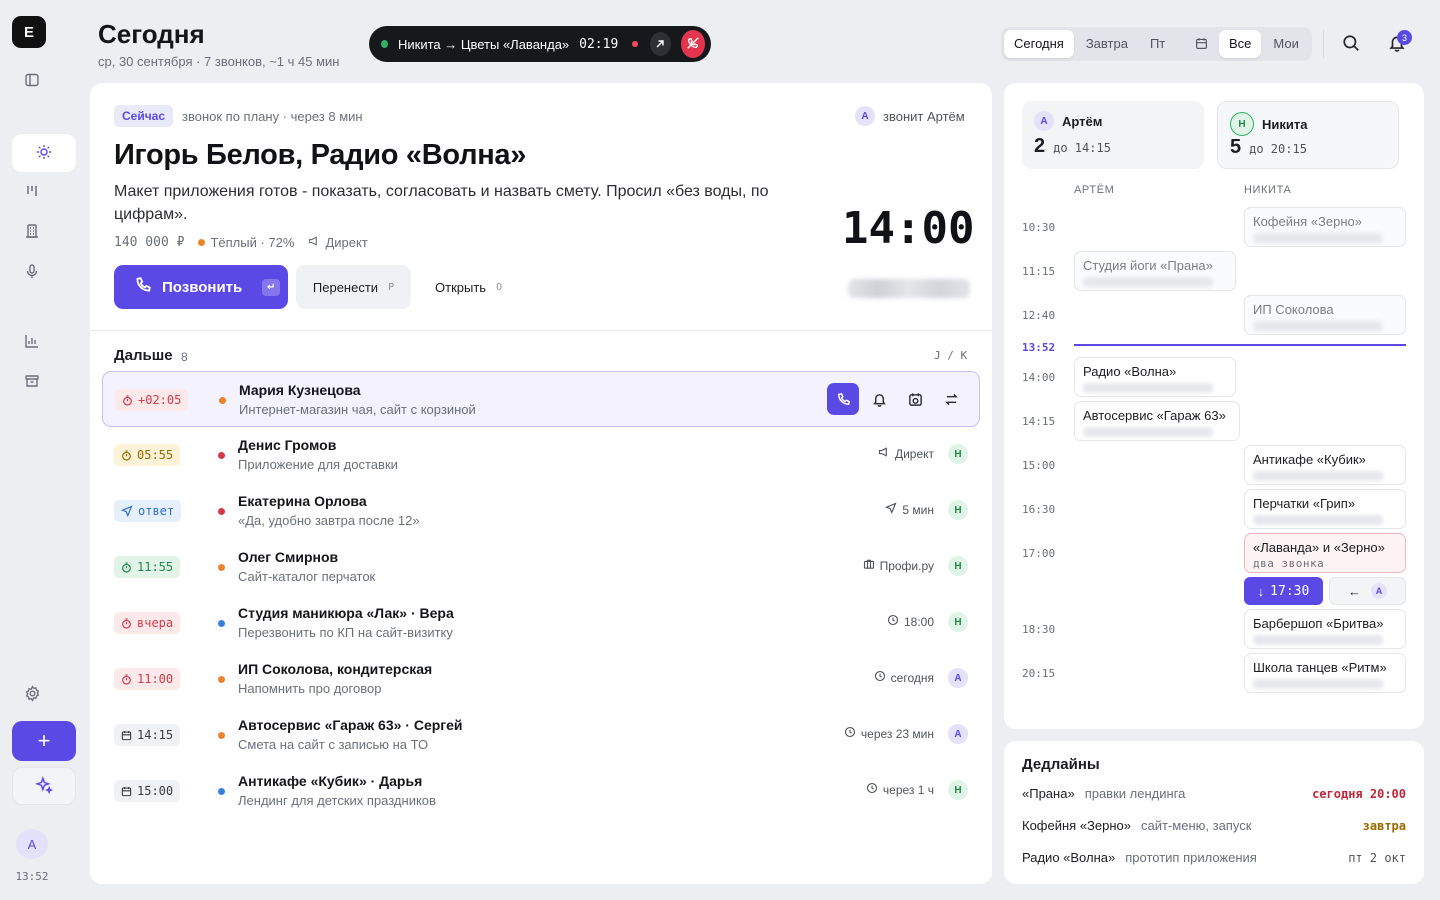 The image size is (1440, 900). I want to click on day-tabs: Сегодня Завтра Пт, so click(1115, 44).